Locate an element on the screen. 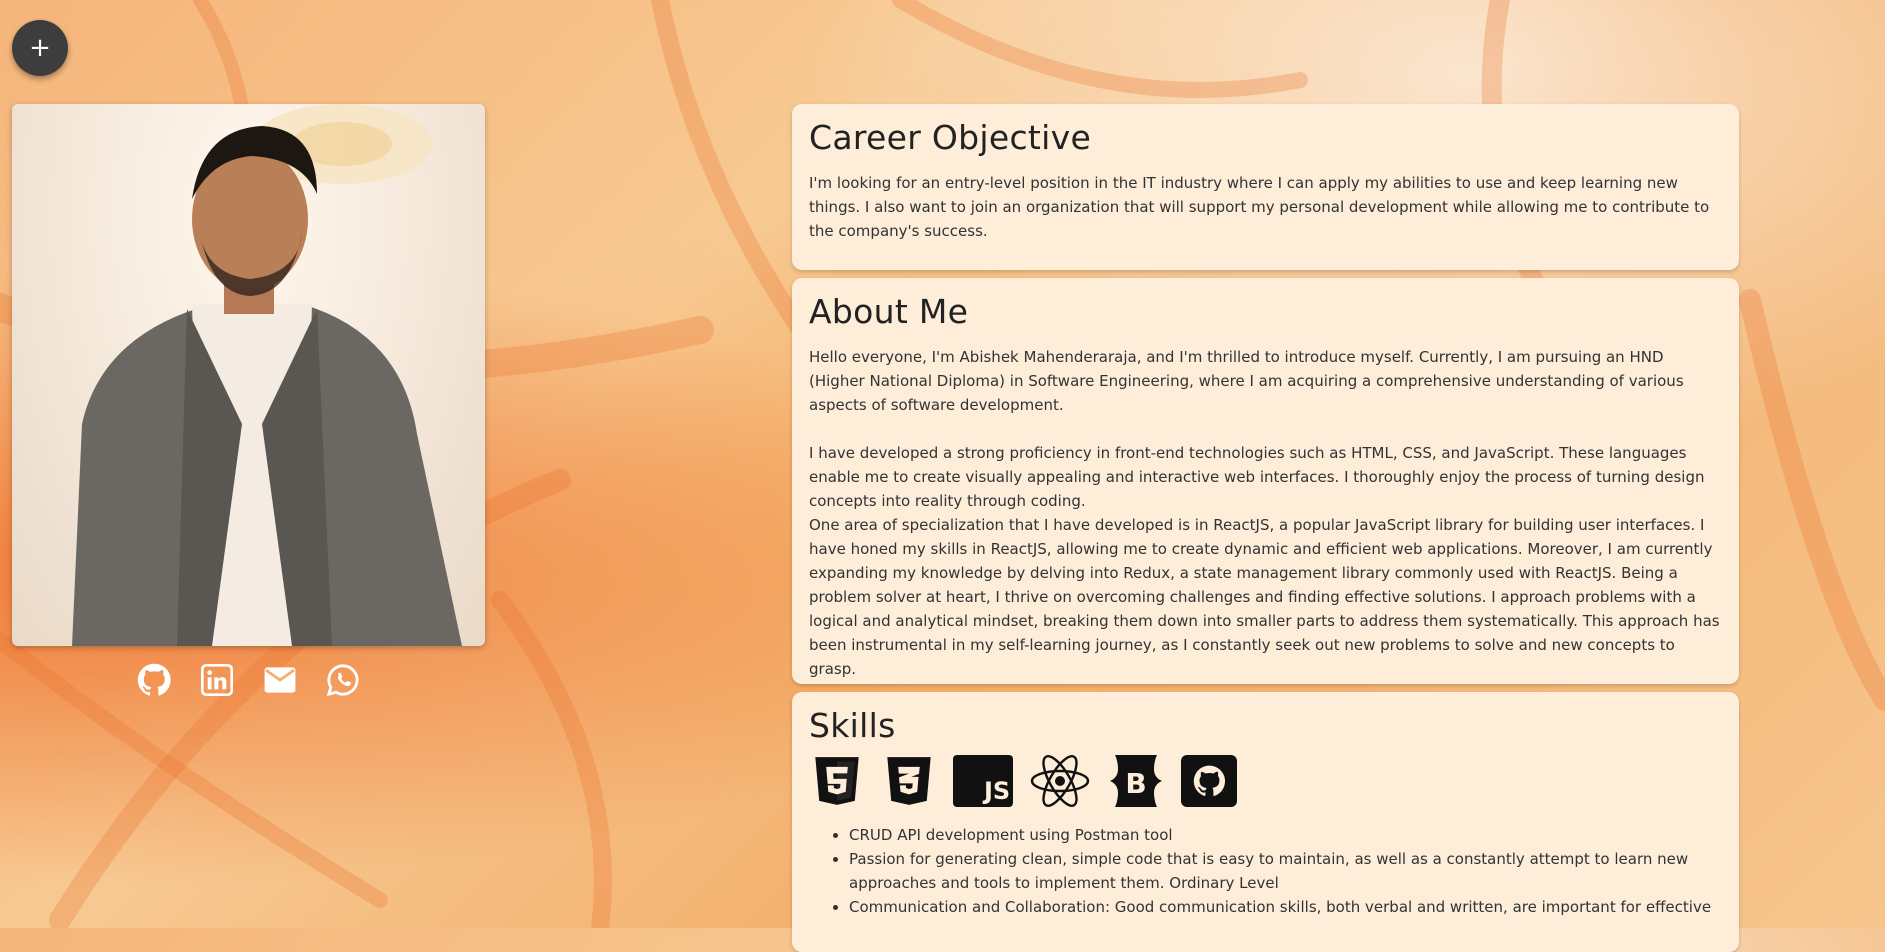 This screenshot has width=1885, height=952. javascript-icon: JS is located at coordinates (983, 781).